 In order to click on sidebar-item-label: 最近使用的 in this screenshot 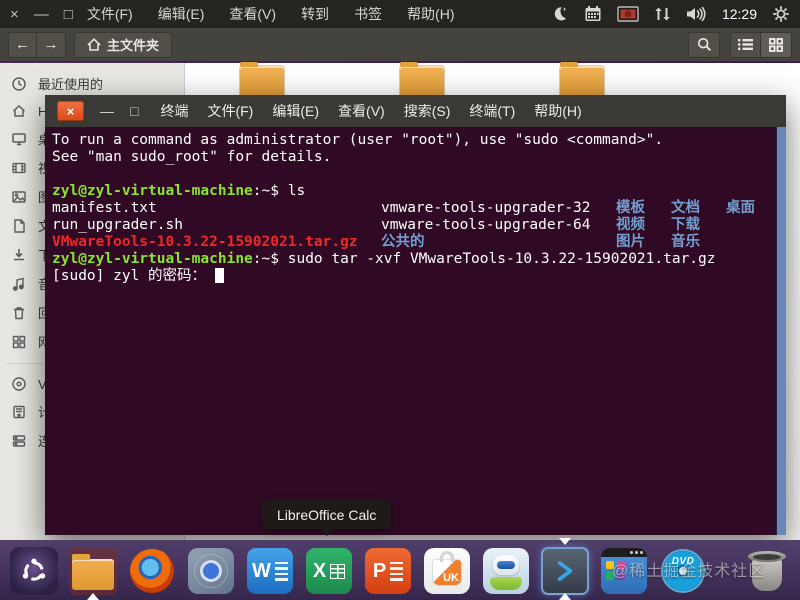, I will do `click(71, 84)`.